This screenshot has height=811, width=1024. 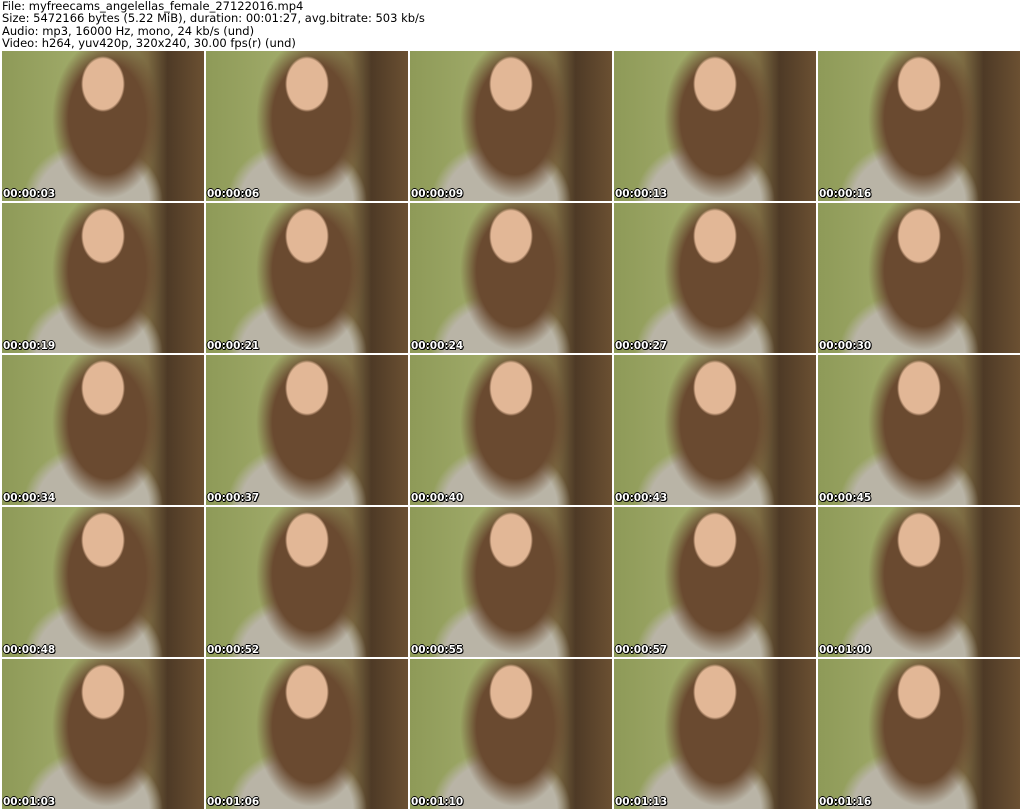 What do you see at coordinates (307, 734) in the screenshot?
I see `video-thumbnail: 00:01:06` at bounding box center [307, 734].